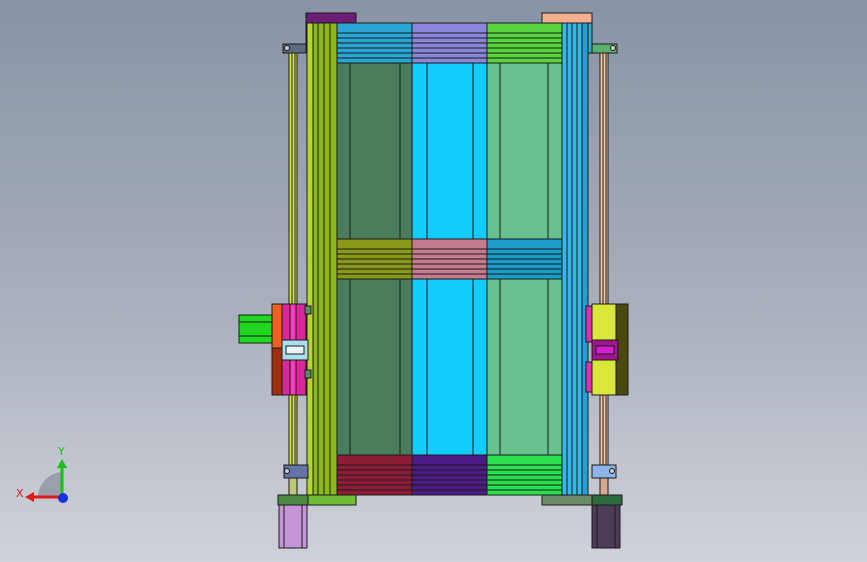  I want to click on top-band, so click(449, 43).